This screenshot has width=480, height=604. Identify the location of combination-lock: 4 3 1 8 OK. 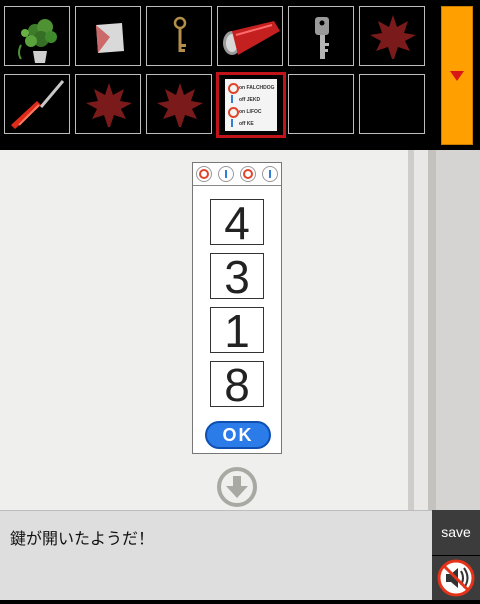
(237, 308).